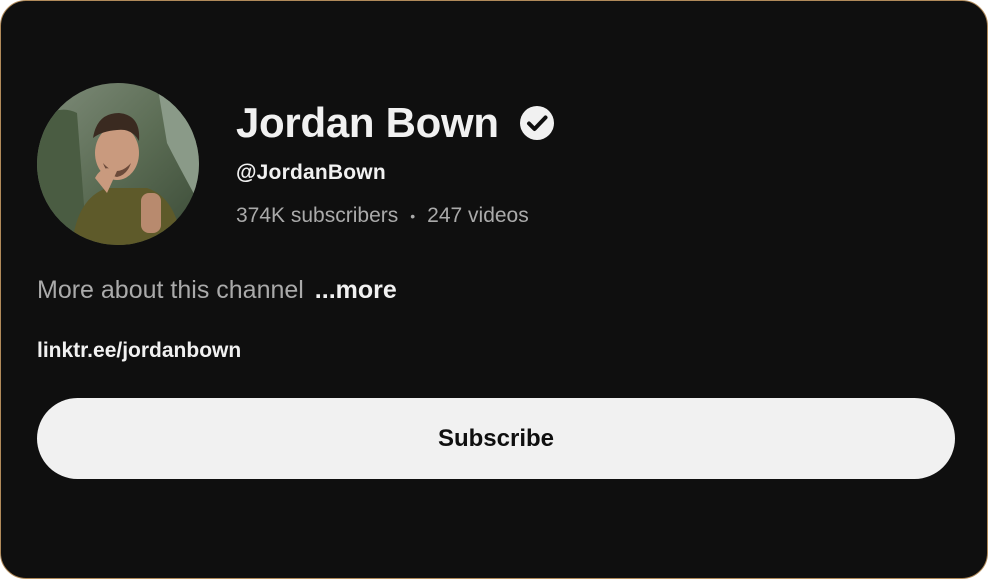 The width and height of the screenshot is (990, 581). I want to click on channel-about: More about this channel ...more, so click(217, 290).